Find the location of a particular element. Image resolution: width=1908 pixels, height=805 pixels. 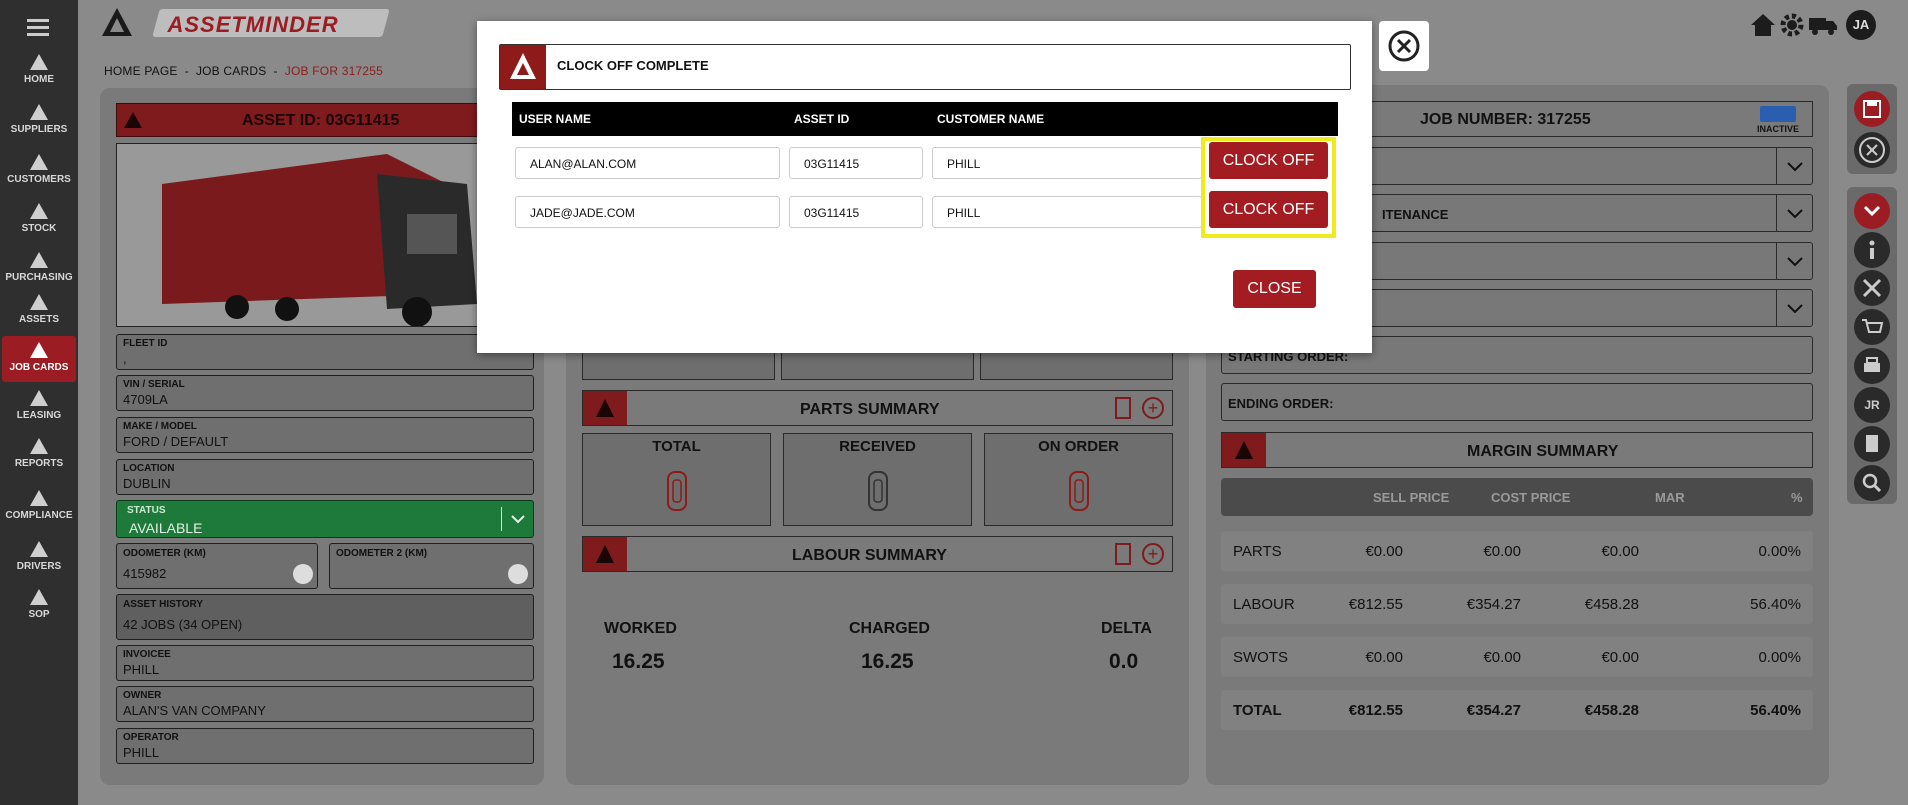

col-asset-id: ASSET ID is located at coordinates (822, 119).